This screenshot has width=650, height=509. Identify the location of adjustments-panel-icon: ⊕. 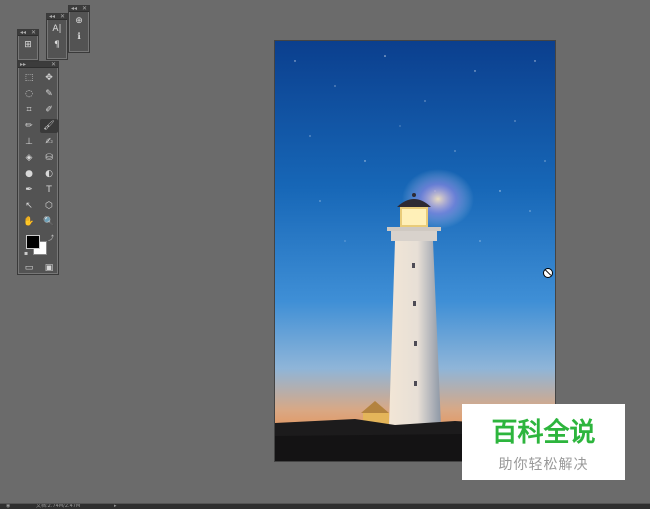
(79, 21).